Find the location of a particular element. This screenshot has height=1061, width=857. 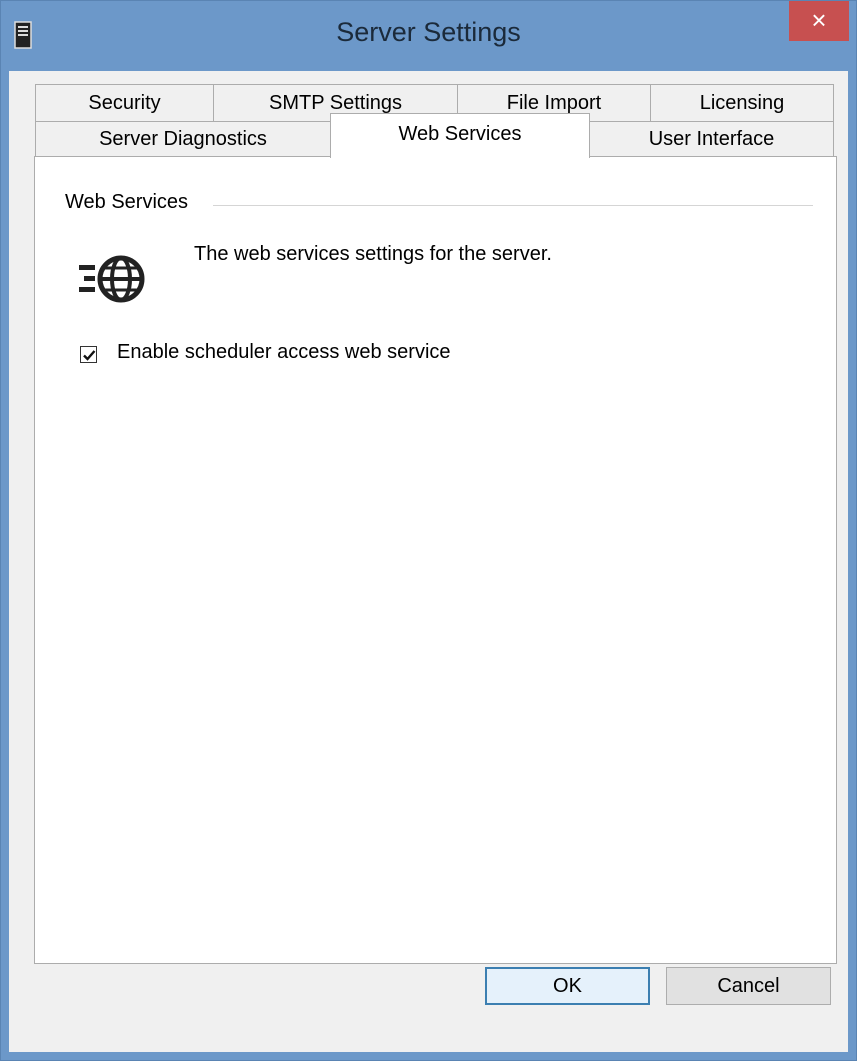

tab-security: Security is located at coordinates (124, 103).